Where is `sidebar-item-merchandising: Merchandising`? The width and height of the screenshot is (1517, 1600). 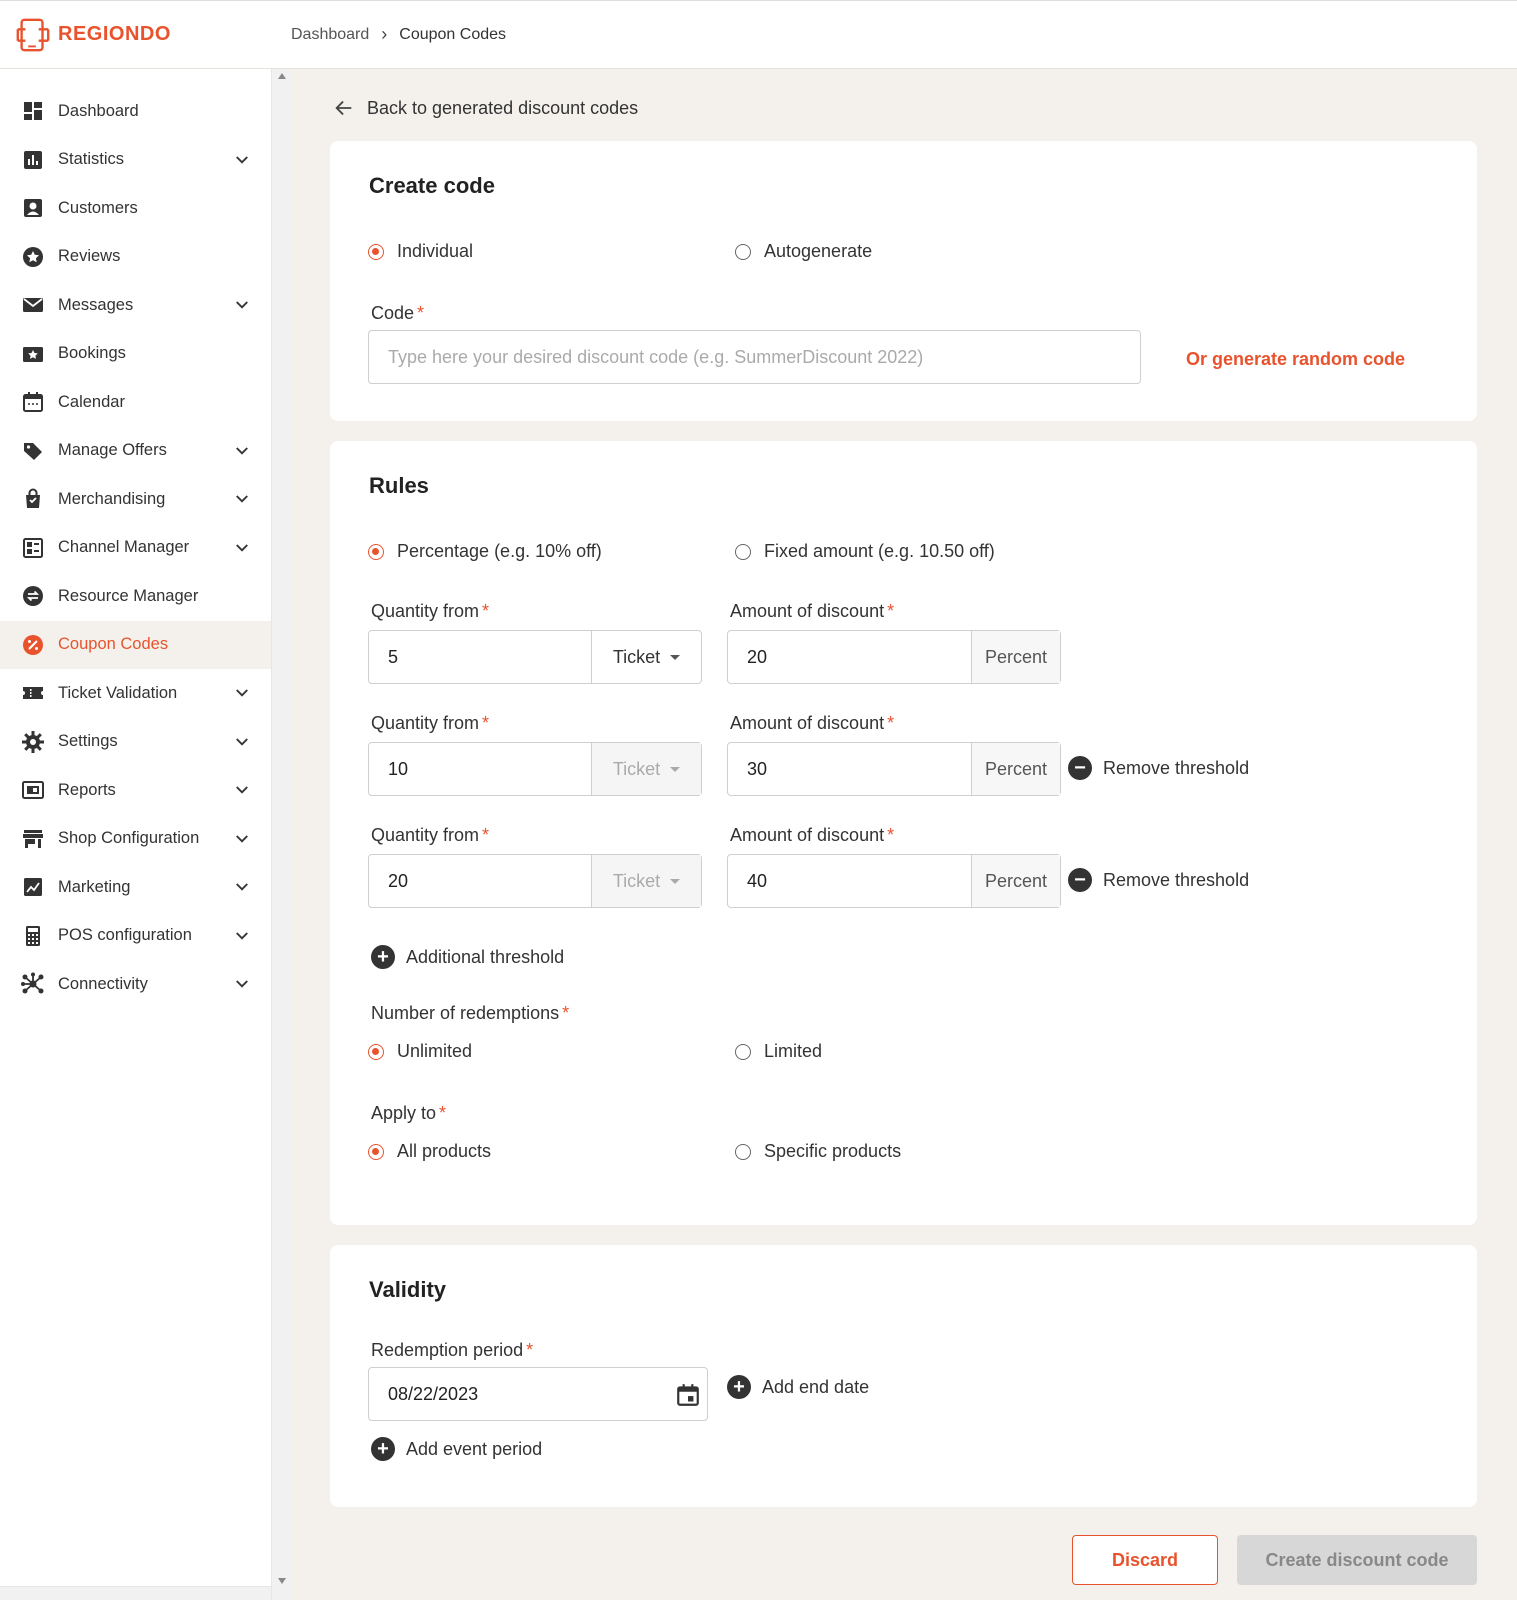 sidebar-item-merchandising: Merchandising is located at coordinates (135, 499).